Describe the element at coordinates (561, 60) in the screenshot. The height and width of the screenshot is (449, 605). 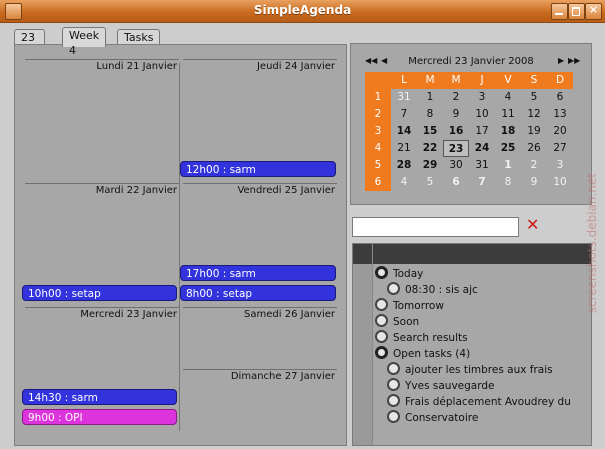
I see `next-month-button: ▶` at that location.